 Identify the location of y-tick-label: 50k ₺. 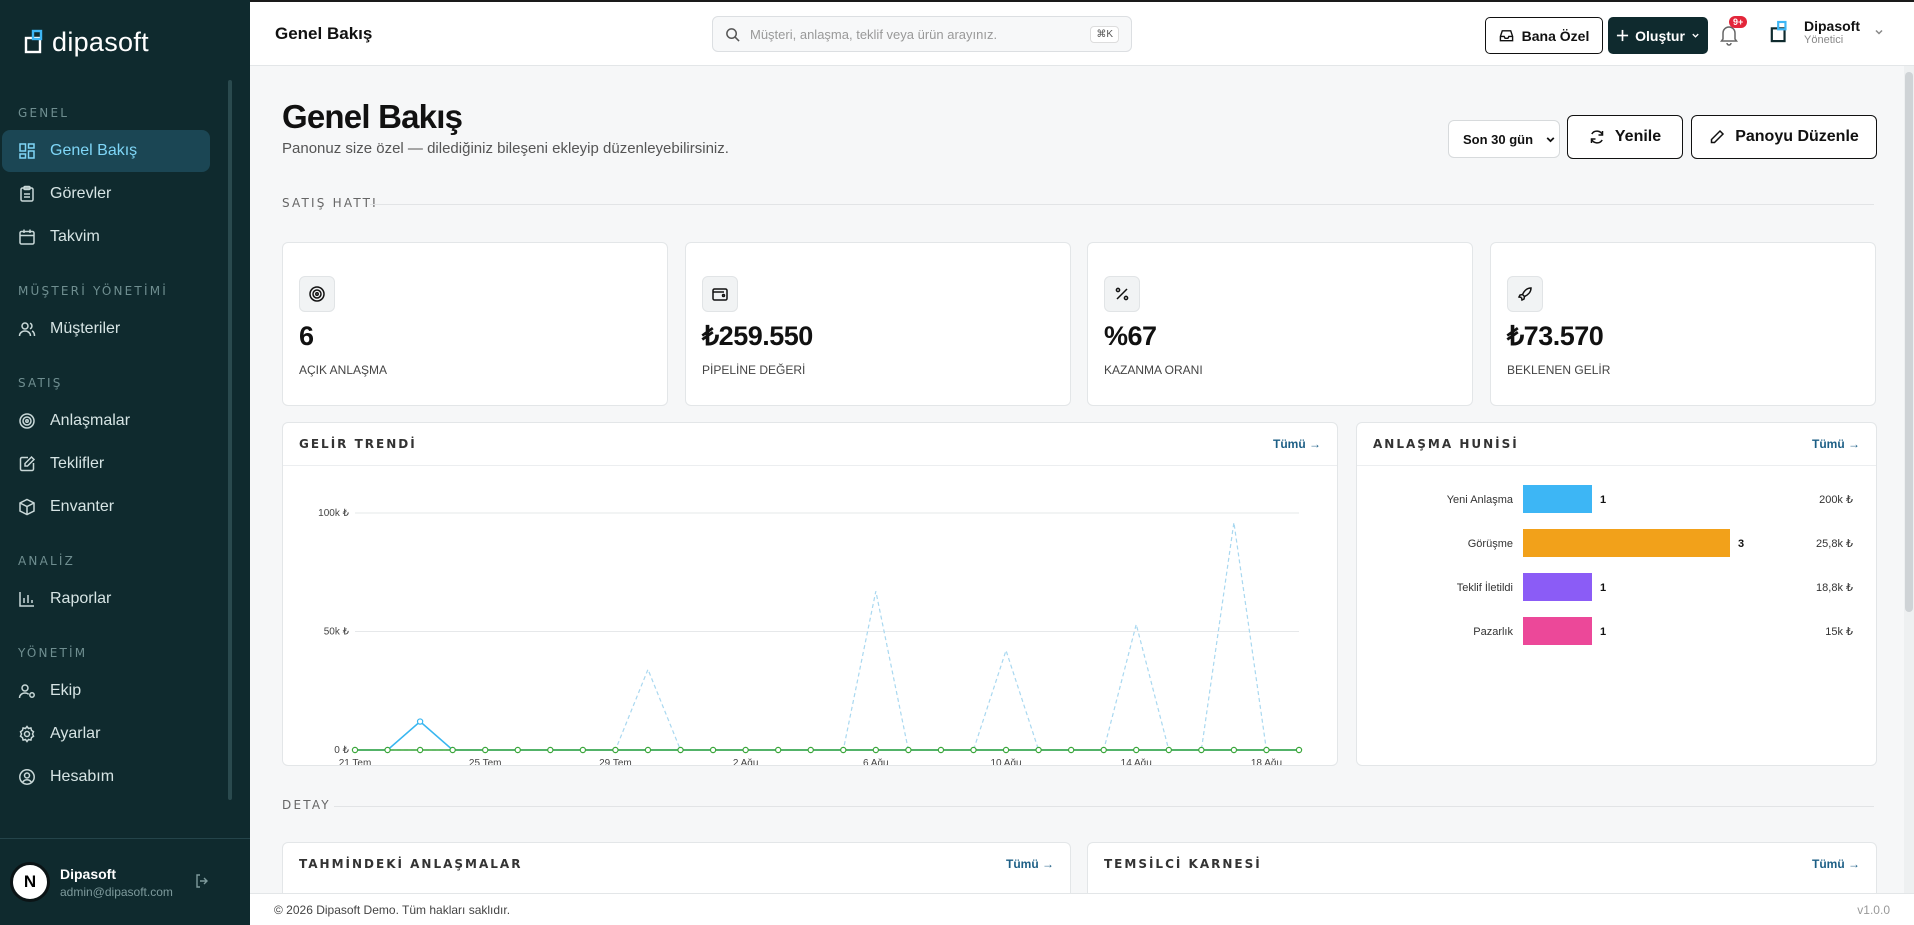
(337, 632).